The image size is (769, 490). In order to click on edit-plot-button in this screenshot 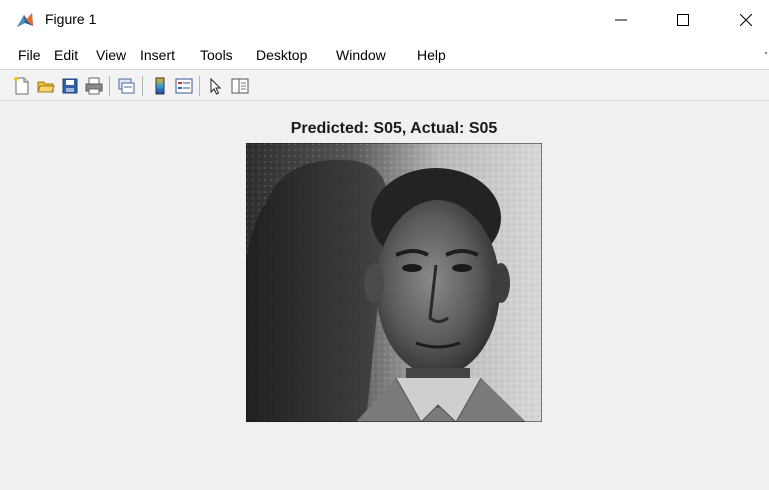, I will do `click(216, 86)`.